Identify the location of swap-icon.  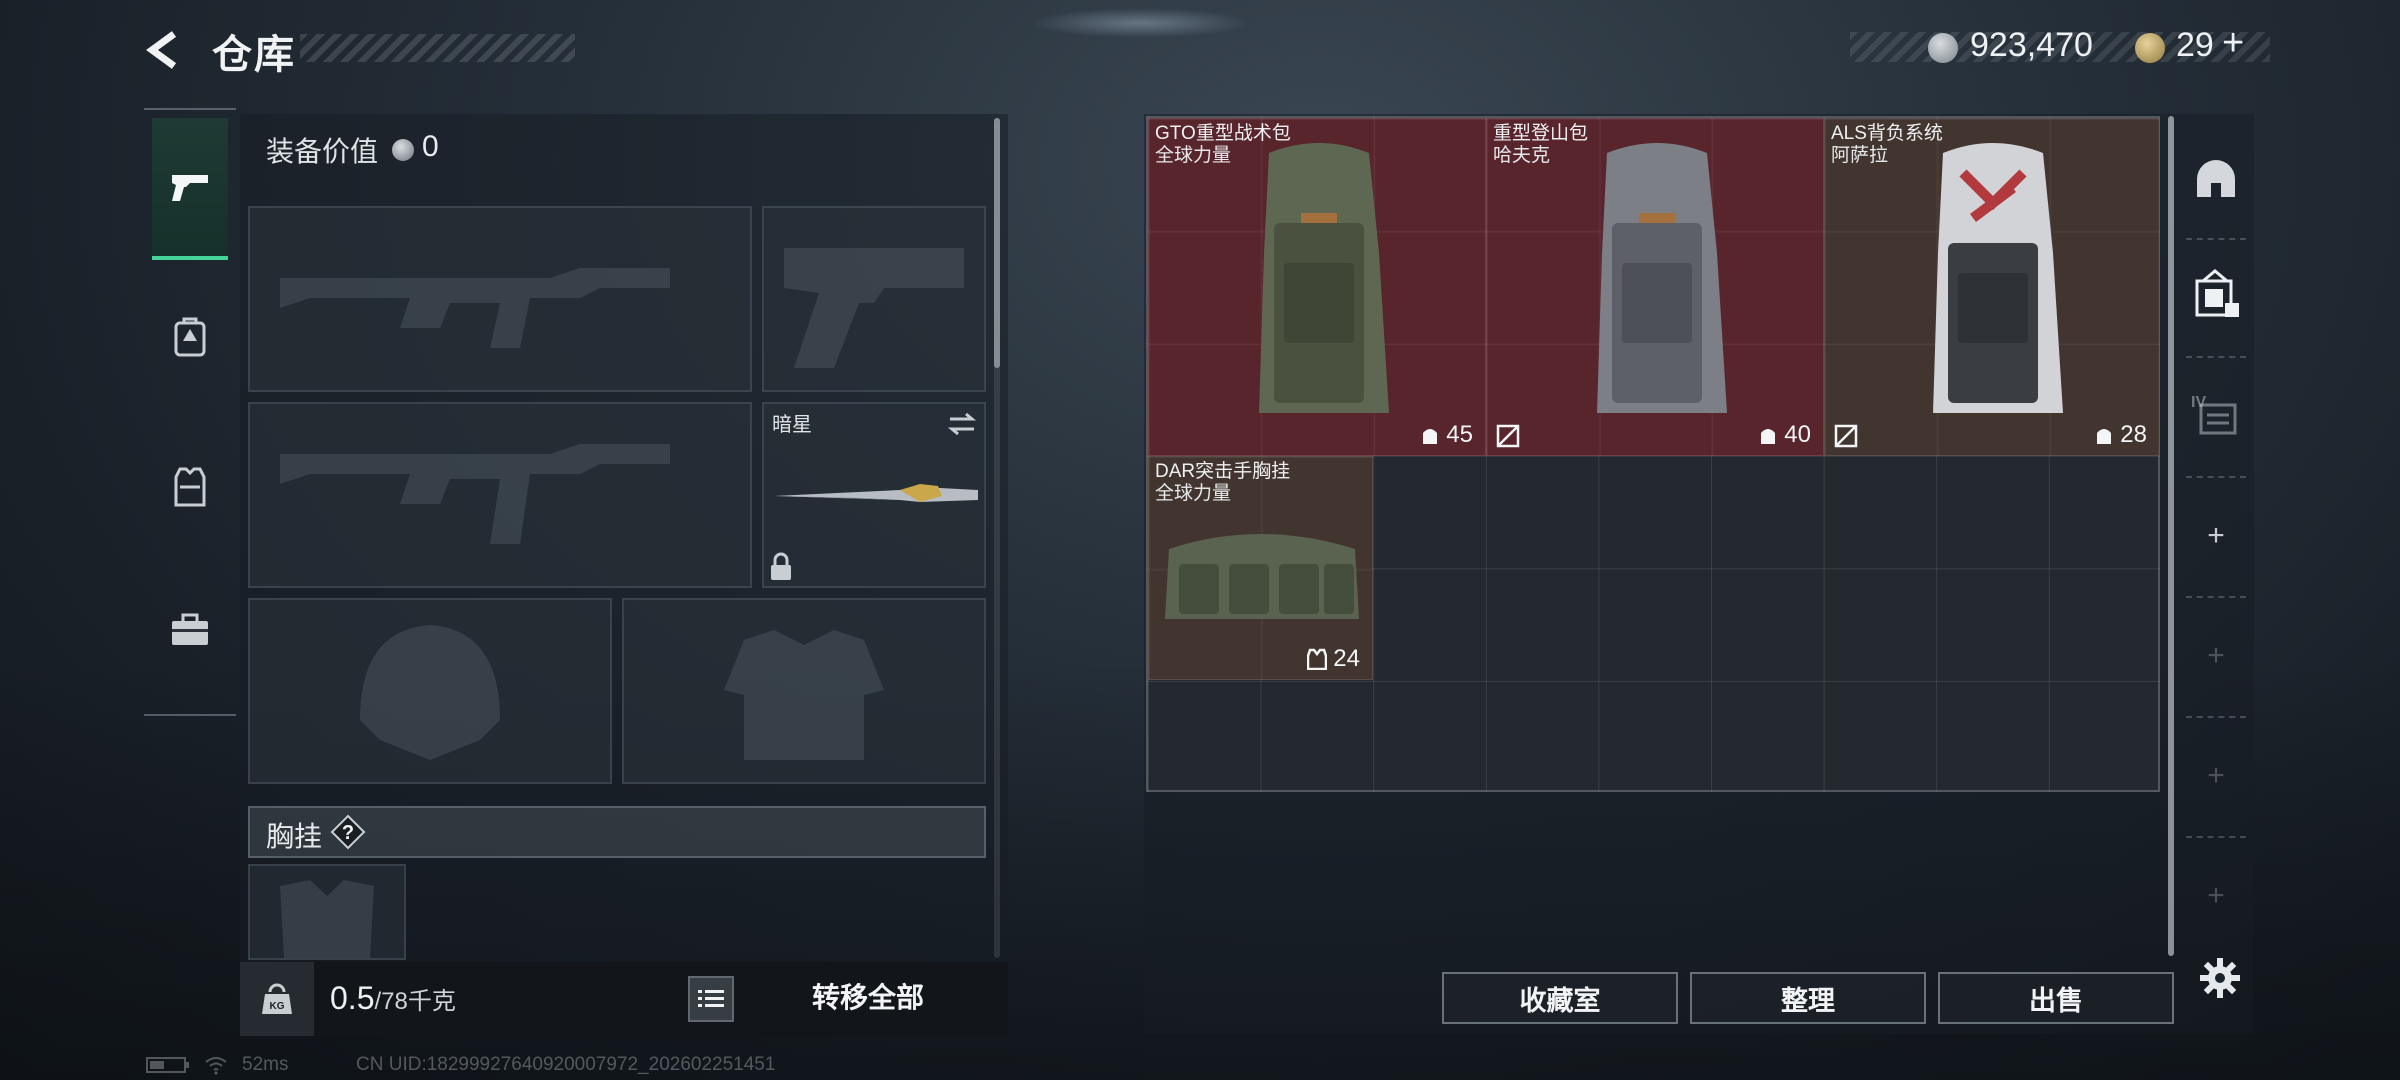
(962, 424).